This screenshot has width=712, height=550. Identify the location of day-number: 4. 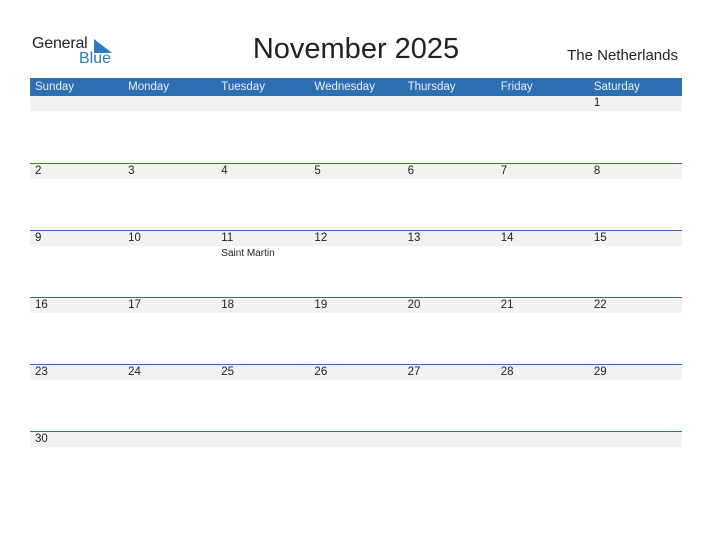
(224, 171).